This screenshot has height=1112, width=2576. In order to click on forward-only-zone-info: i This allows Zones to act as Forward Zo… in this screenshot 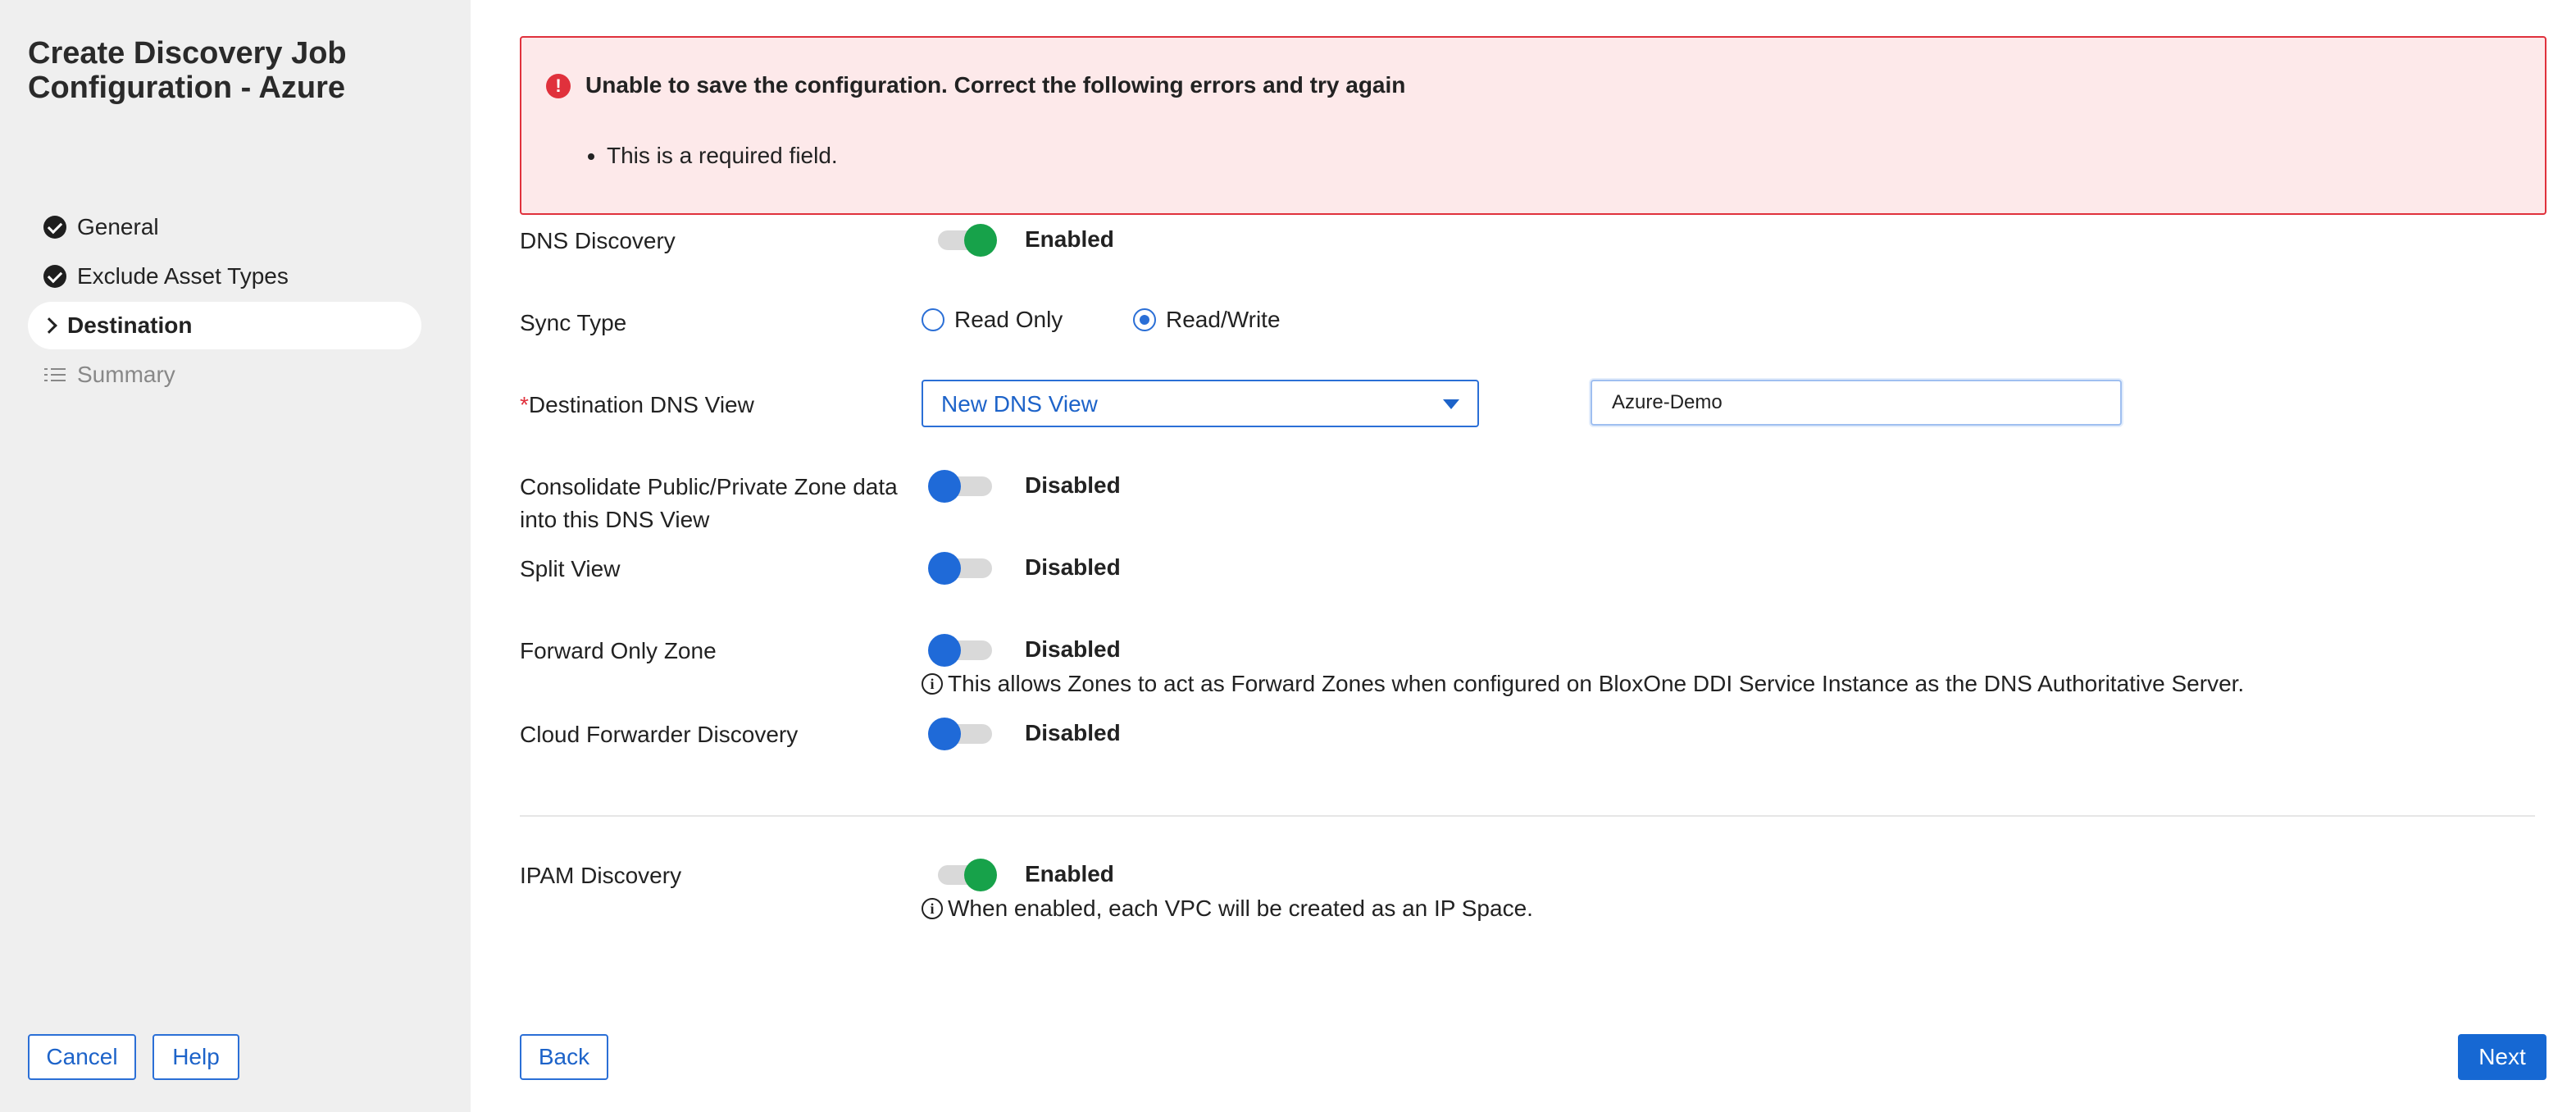, I will do `click(1583, 684)`.